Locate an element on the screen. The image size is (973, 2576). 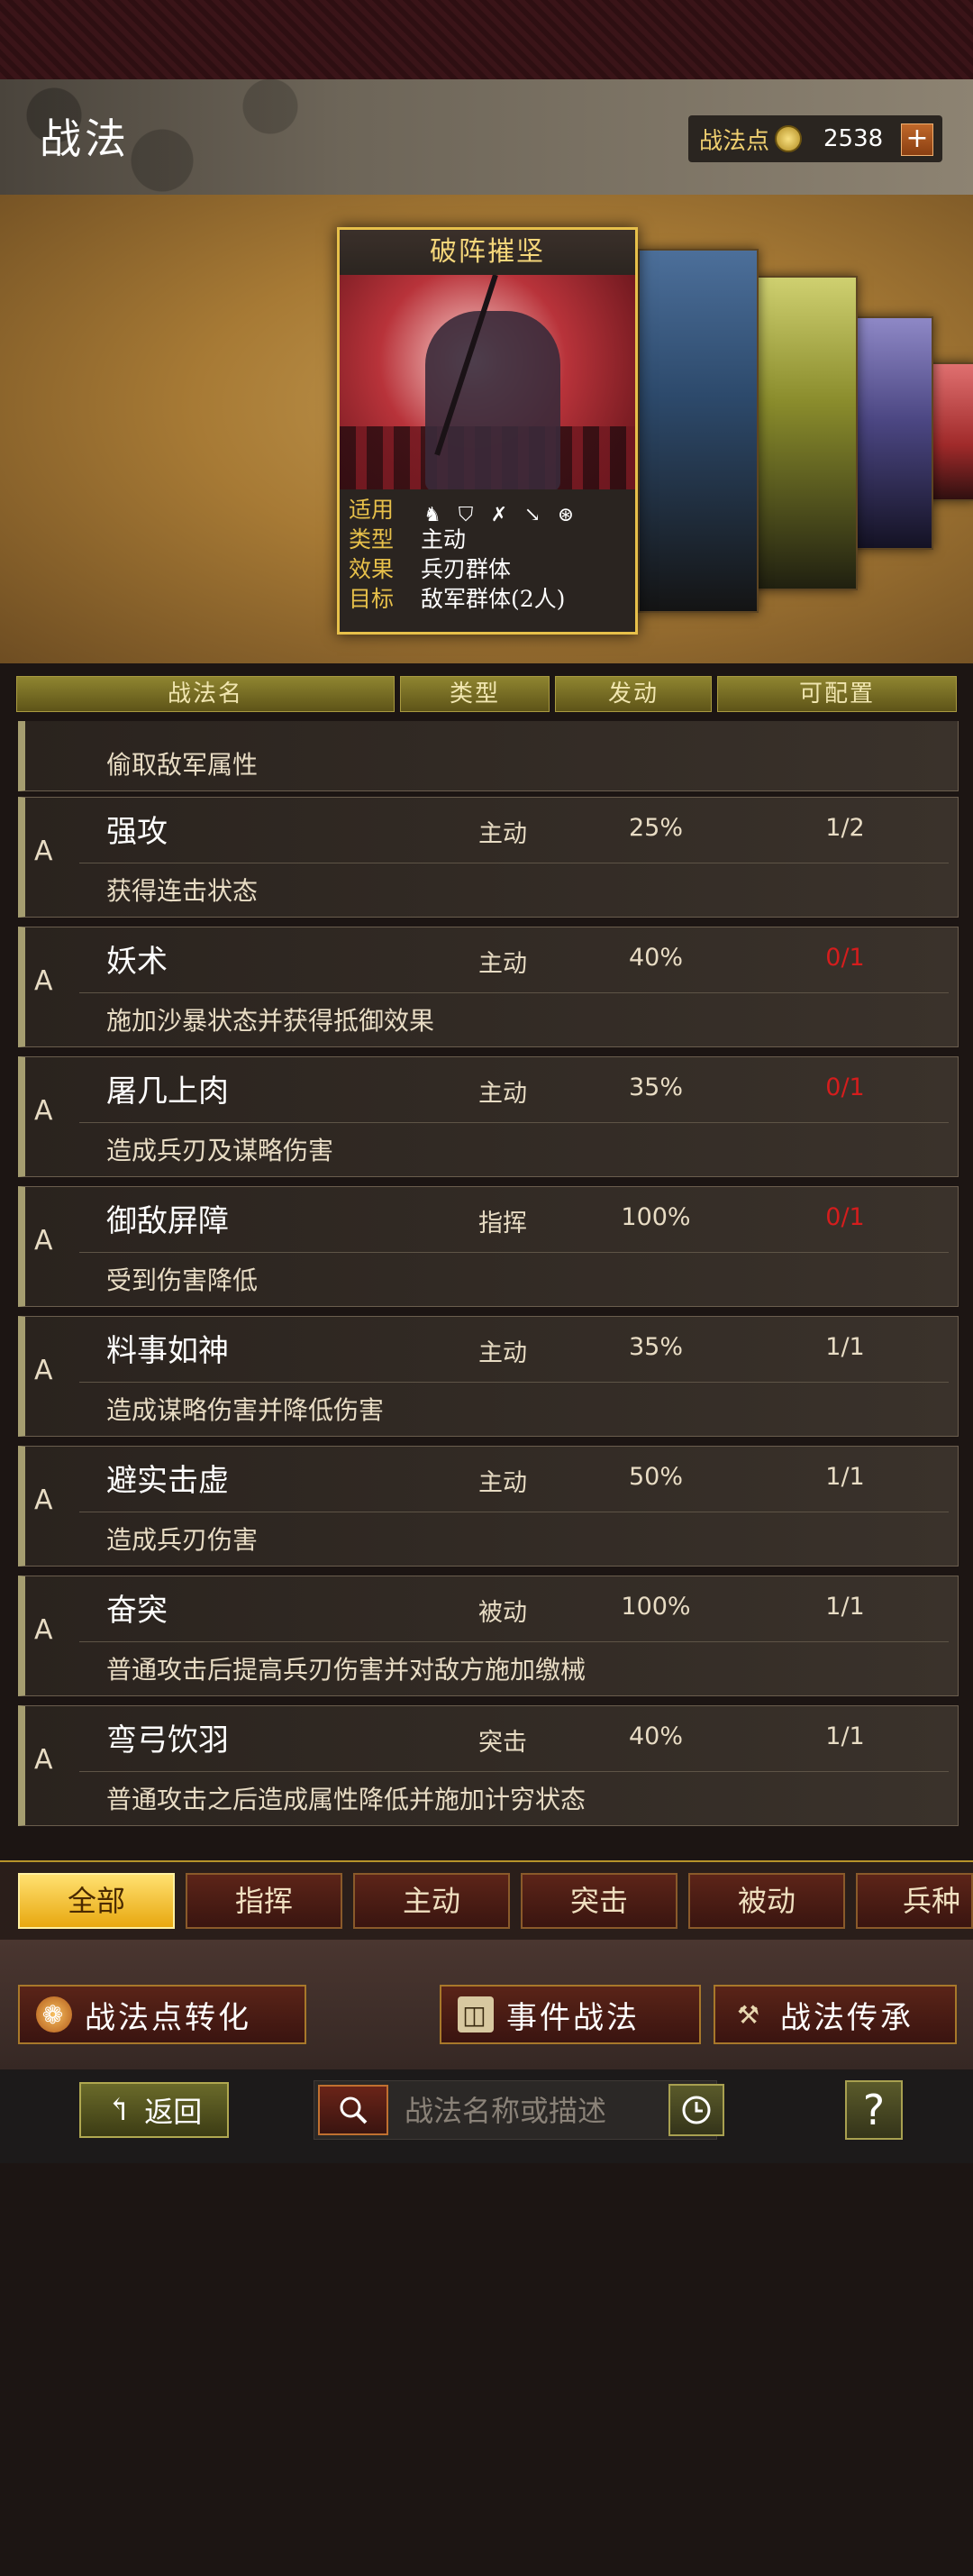
tab-assault: 突击 is located at coordinates (599, 1901).